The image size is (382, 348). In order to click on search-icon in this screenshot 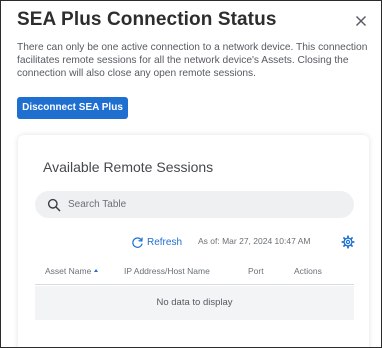, I will do `click(54, 205)`.